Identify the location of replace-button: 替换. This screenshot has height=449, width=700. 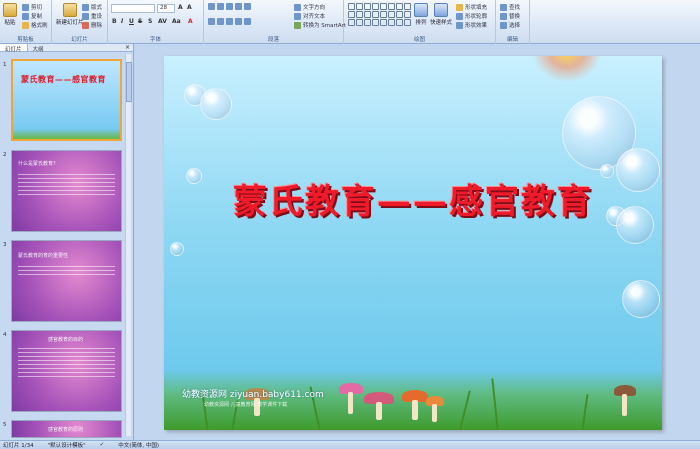
(510, 16).